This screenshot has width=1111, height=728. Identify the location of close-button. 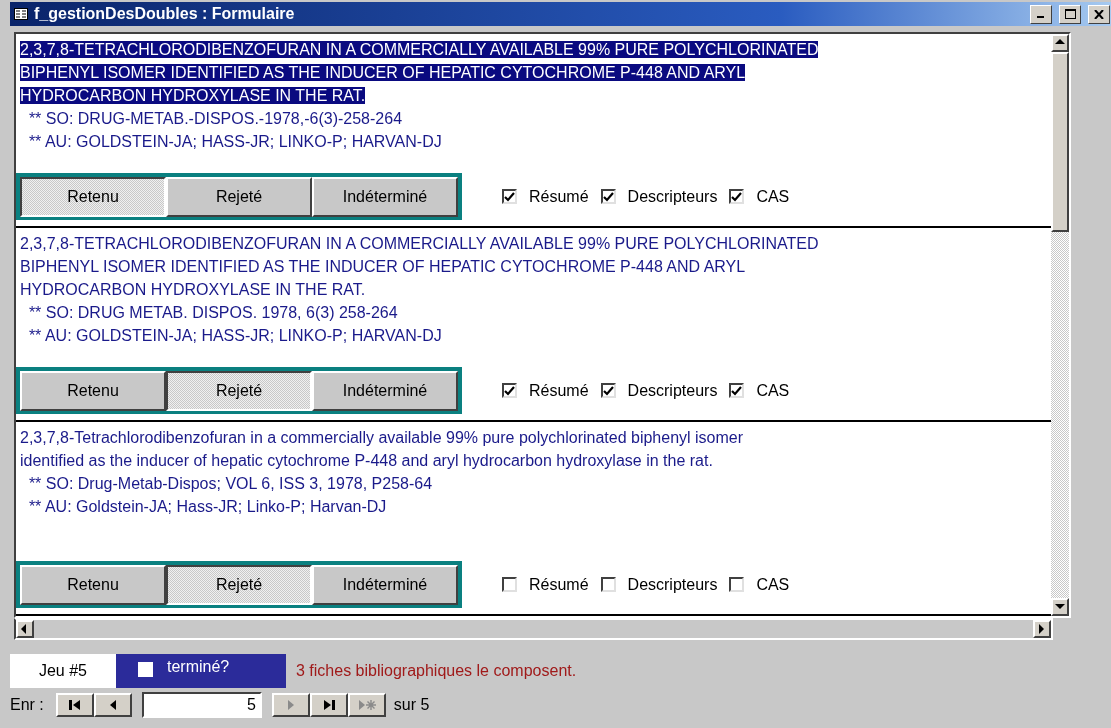
(1099, 14).